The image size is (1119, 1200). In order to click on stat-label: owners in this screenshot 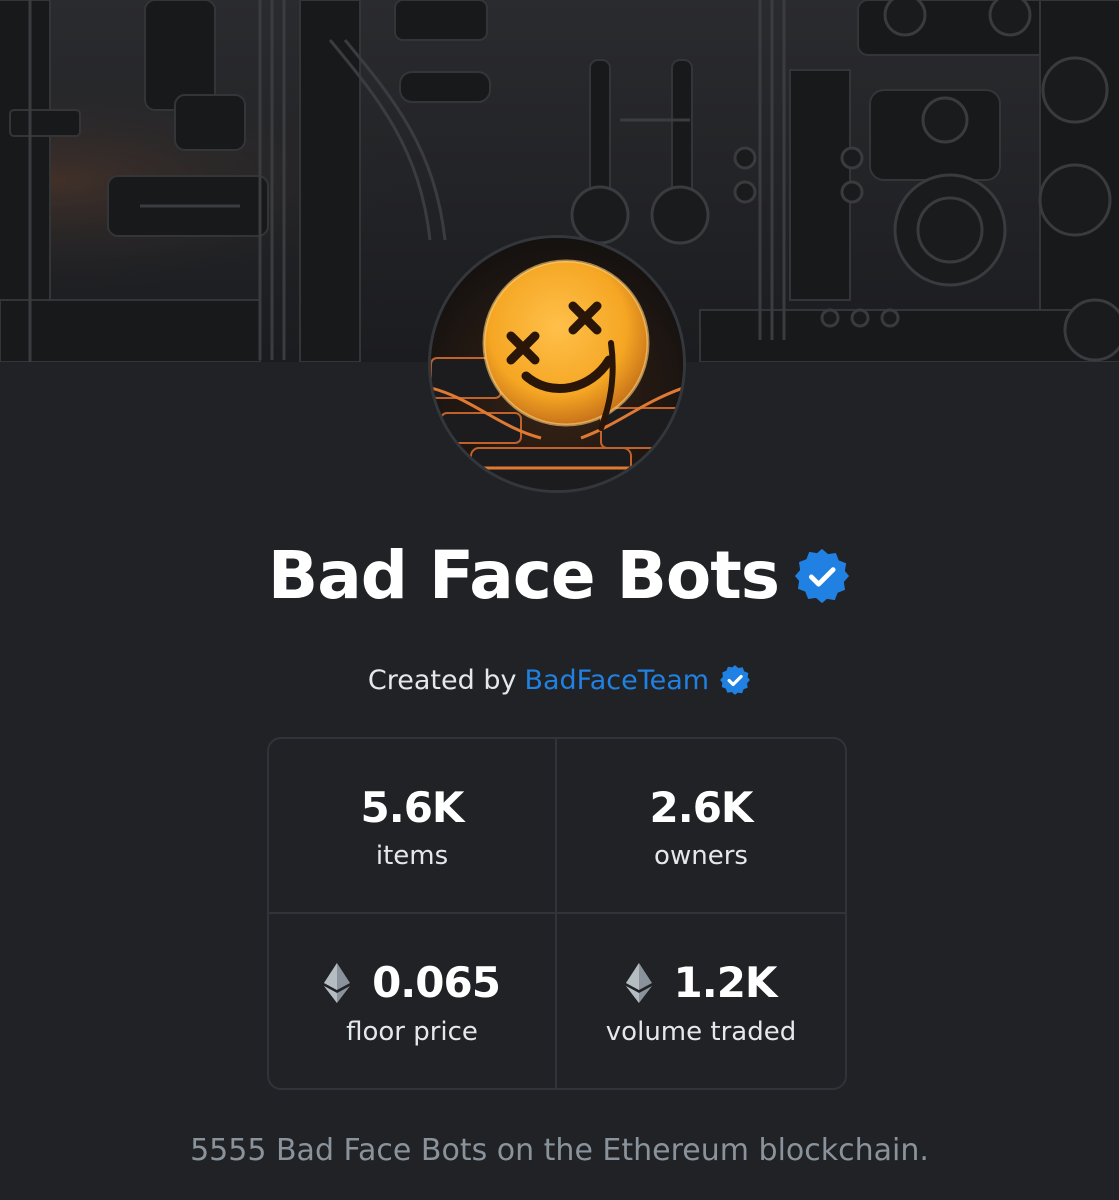, I will do `click(701, 856)`.